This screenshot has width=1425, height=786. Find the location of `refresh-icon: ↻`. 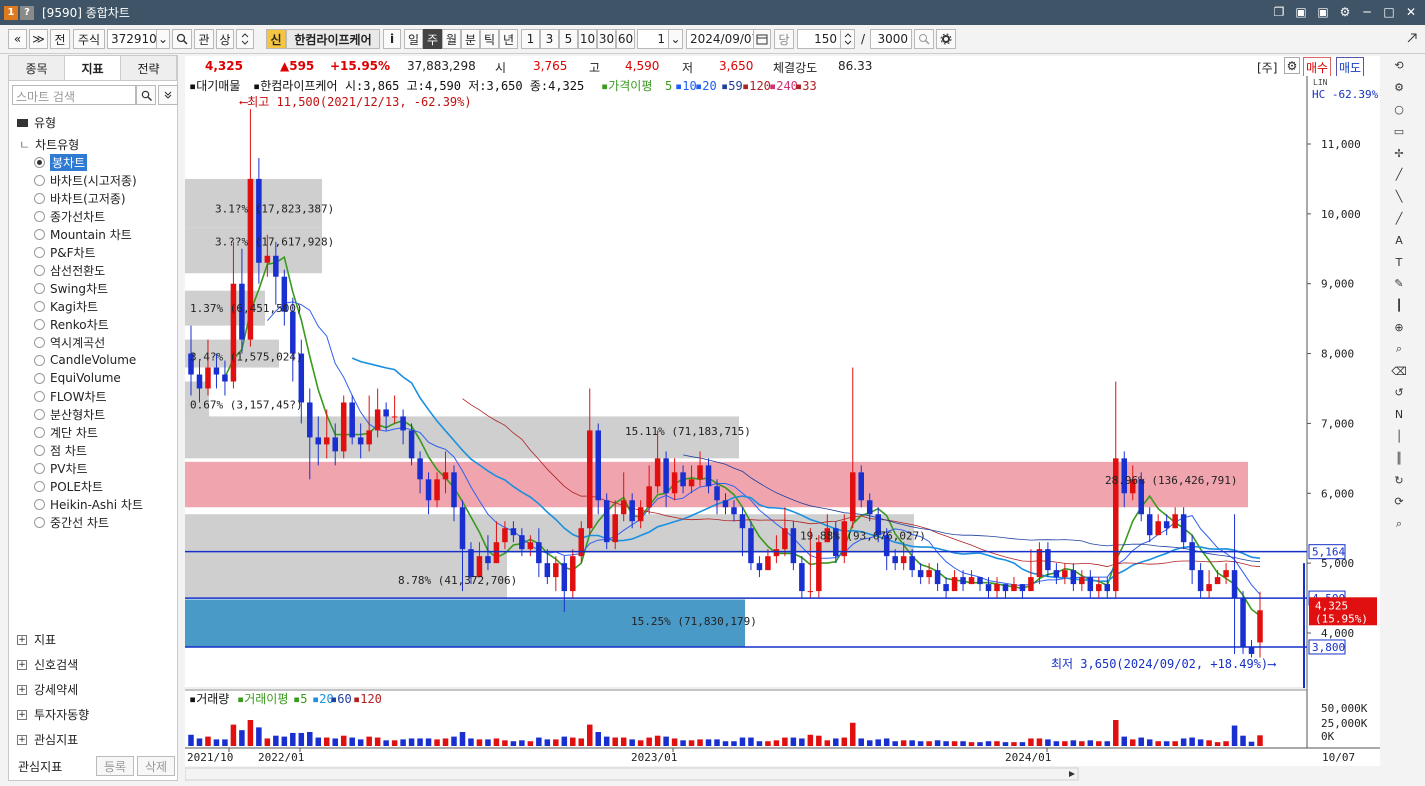

refresh-icon: ↻ is located at coordinates (1399, 480).